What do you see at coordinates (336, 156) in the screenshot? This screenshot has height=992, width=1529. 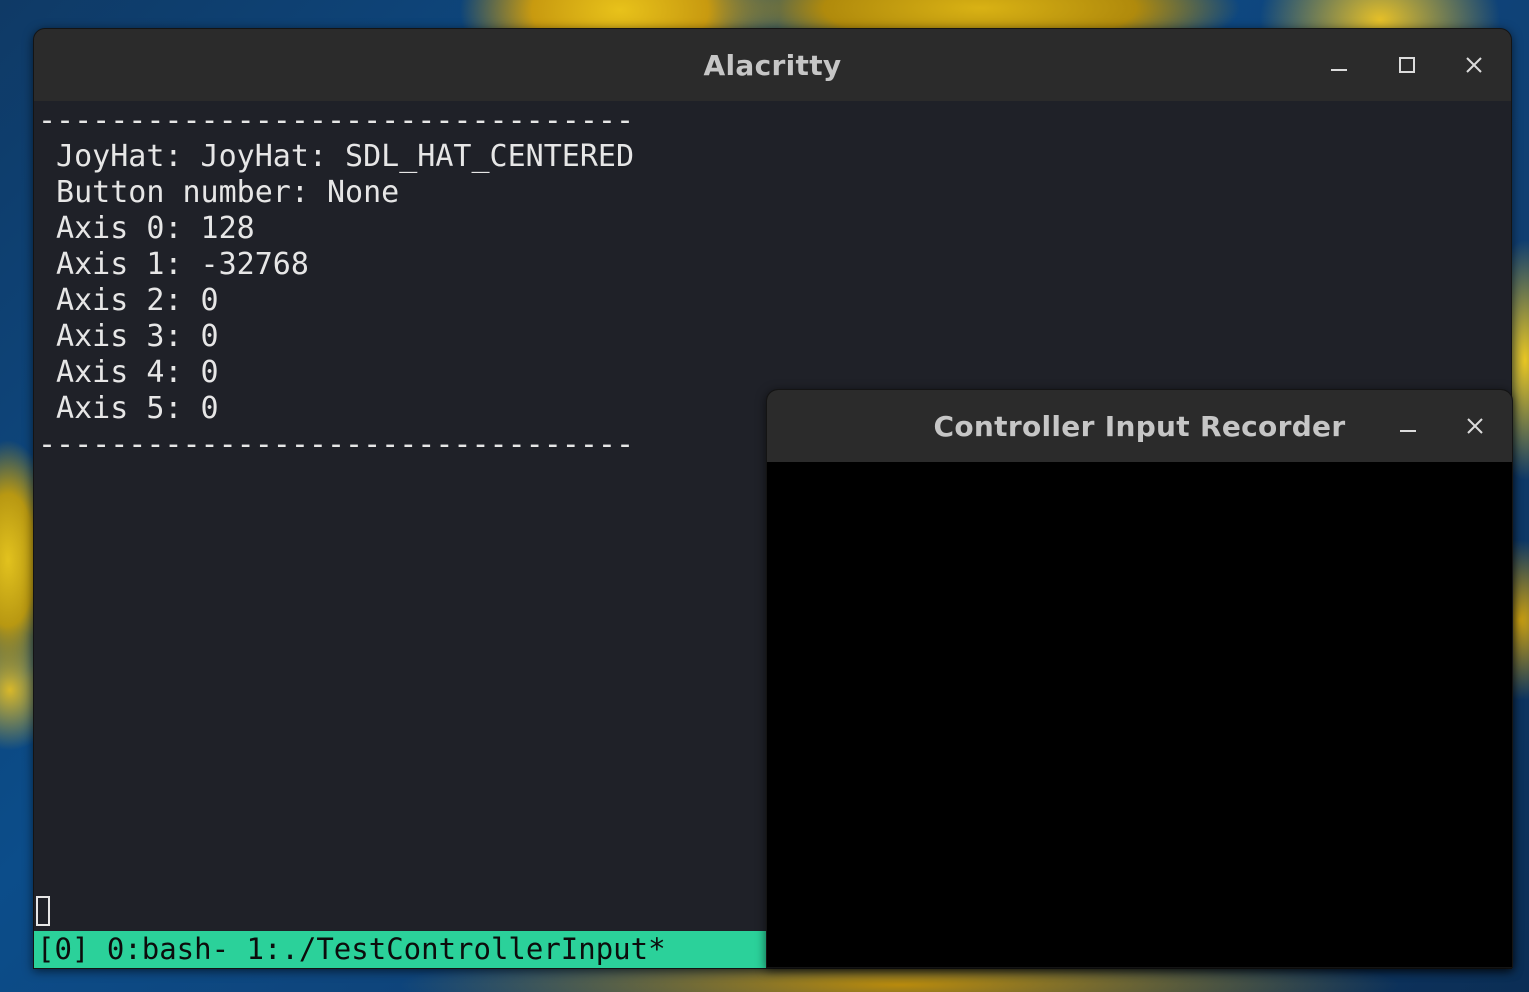 I see `output-line: JoyHat: JoyHat: SDL_HAT_CENTERED` at bounding box center [336, 156].